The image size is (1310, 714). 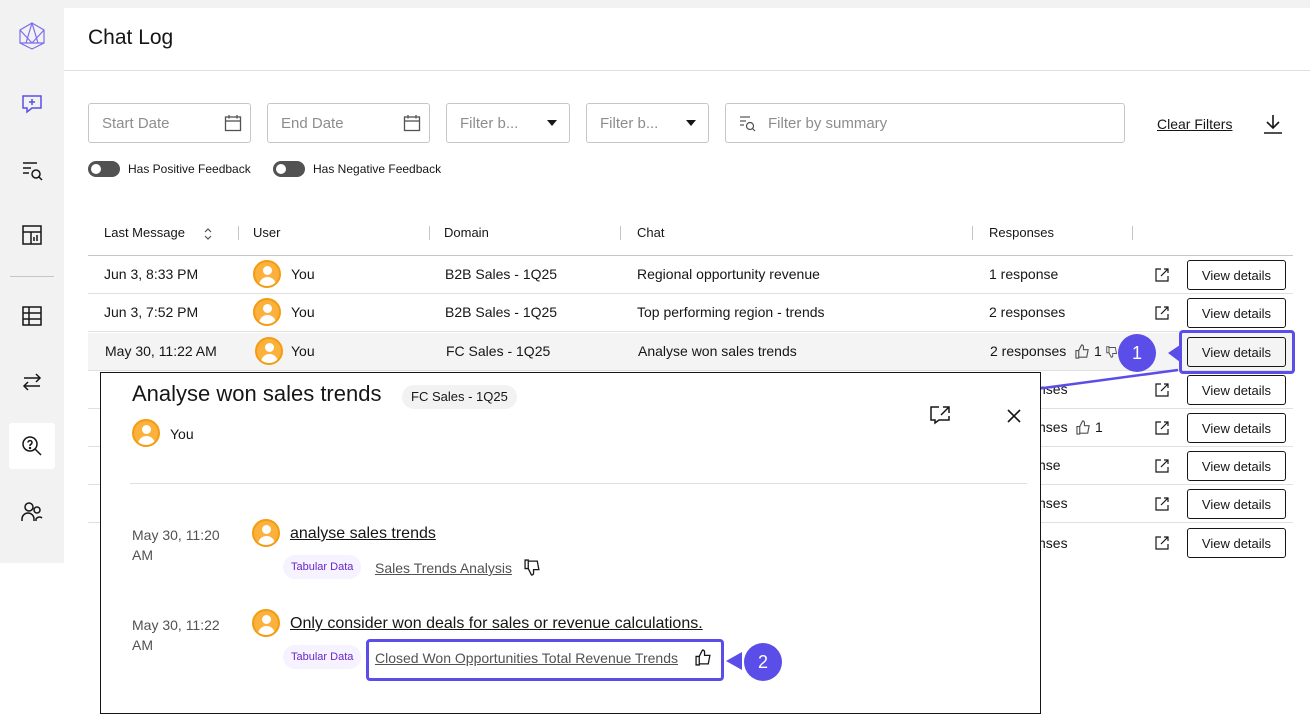 What do you see at coordinates (578, 483) in the screenshot?
I see `panel-divider` at bounding box center [578, 483].